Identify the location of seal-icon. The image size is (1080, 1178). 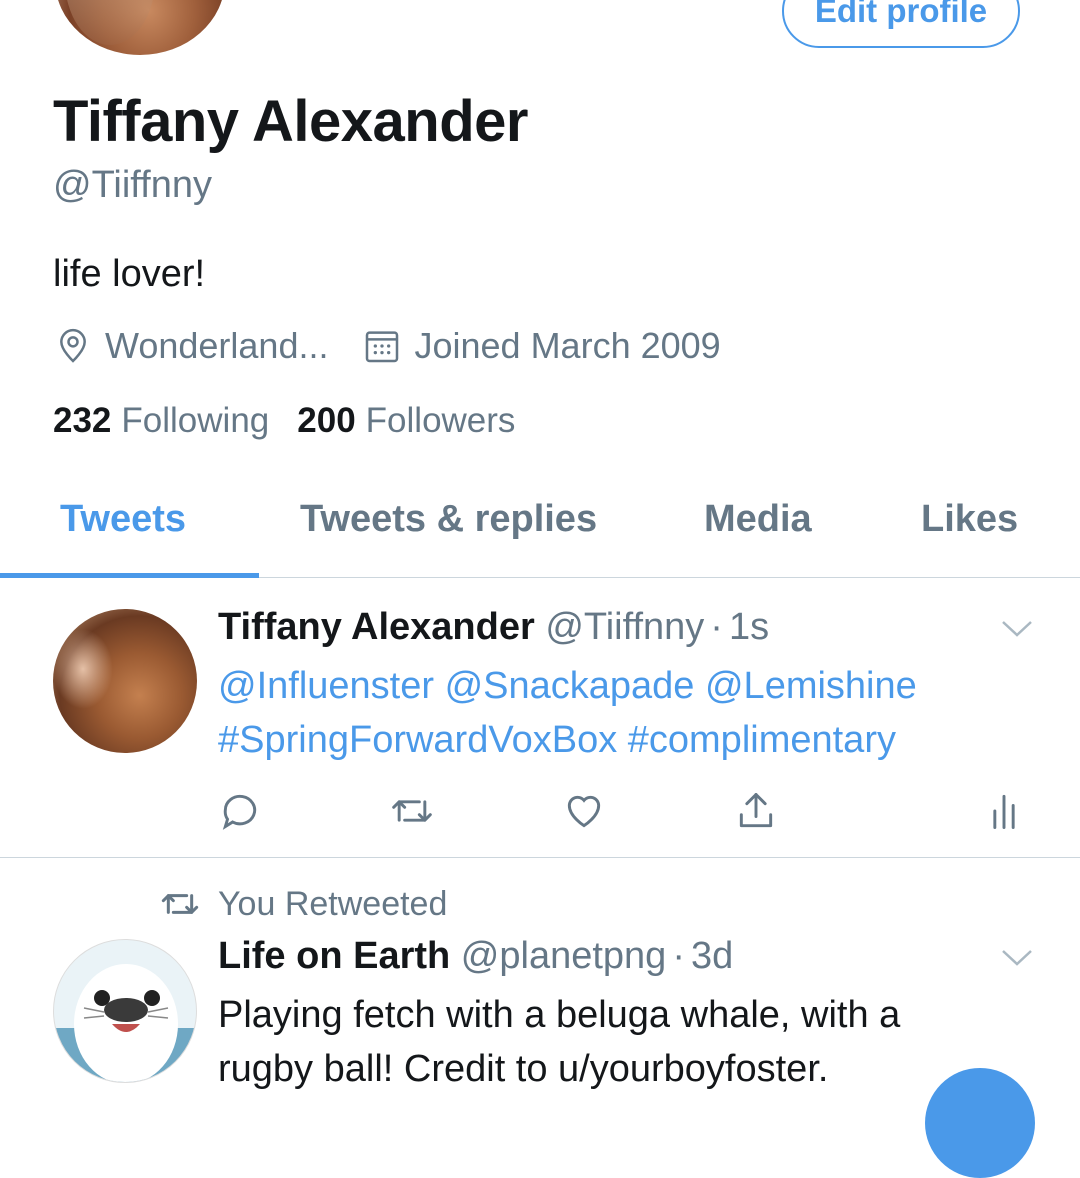
(126, 1023).